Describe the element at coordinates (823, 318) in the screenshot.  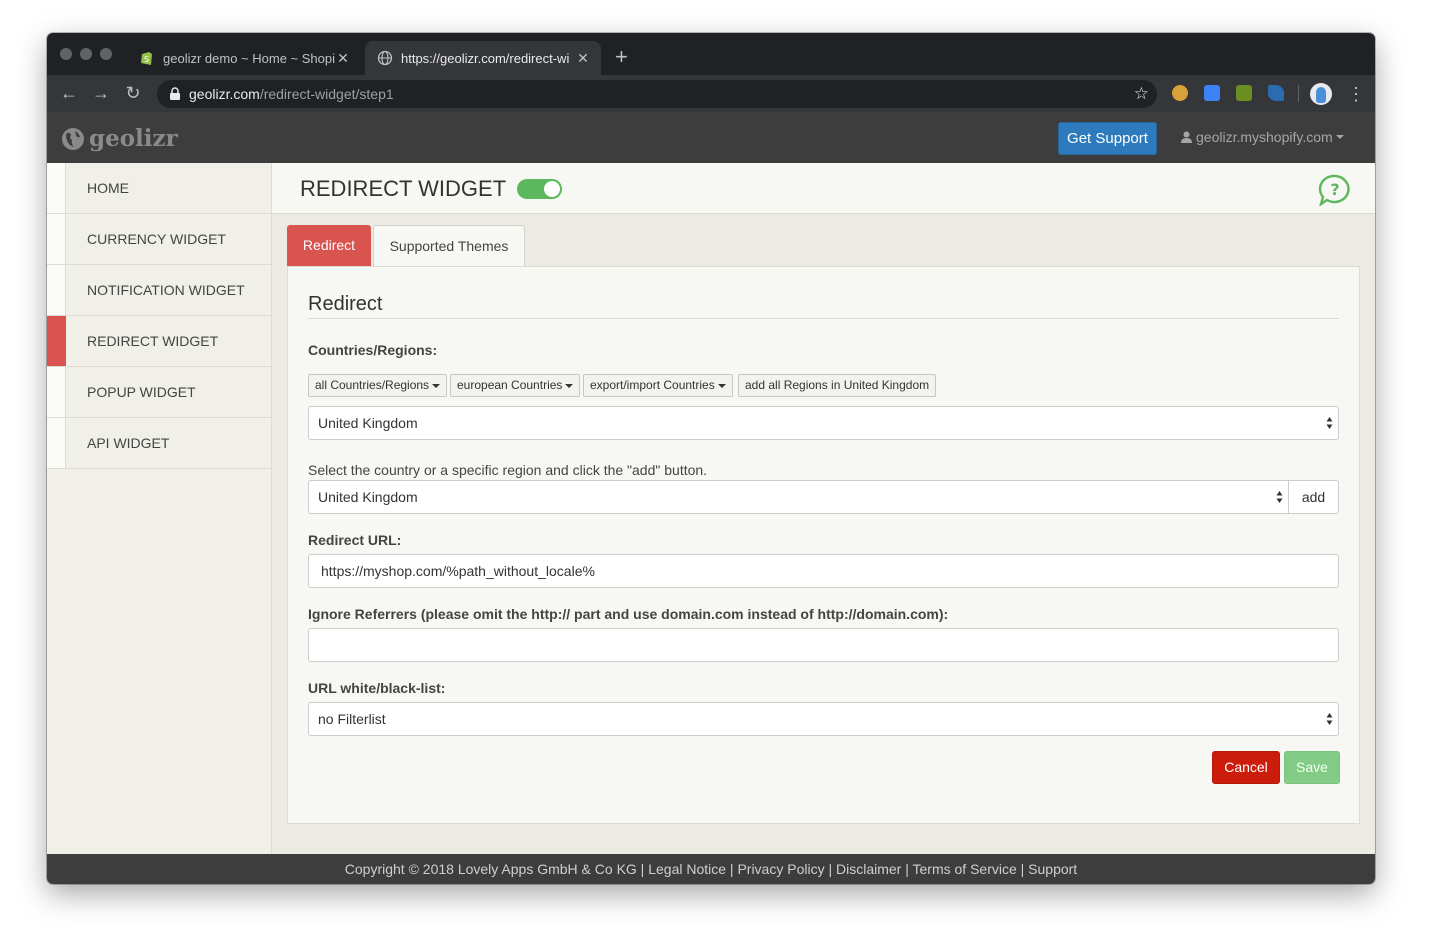
I see `heading-divider` at that location.